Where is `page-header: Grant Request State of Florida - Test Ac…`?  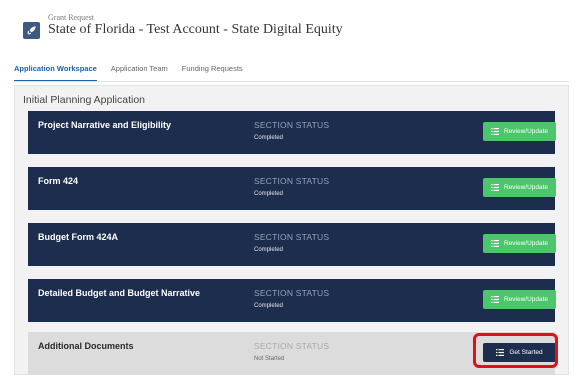 page-header: Grant Request State of Florida - Test Ac… is located at coordinates (291, 28).